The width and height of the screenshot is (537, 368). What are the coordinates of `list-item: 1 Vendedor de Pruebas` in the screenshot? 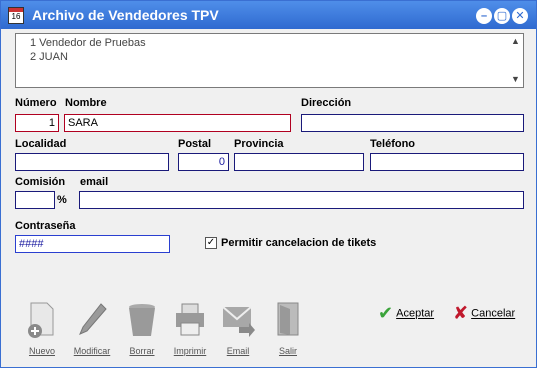 It's located at (88, 43).